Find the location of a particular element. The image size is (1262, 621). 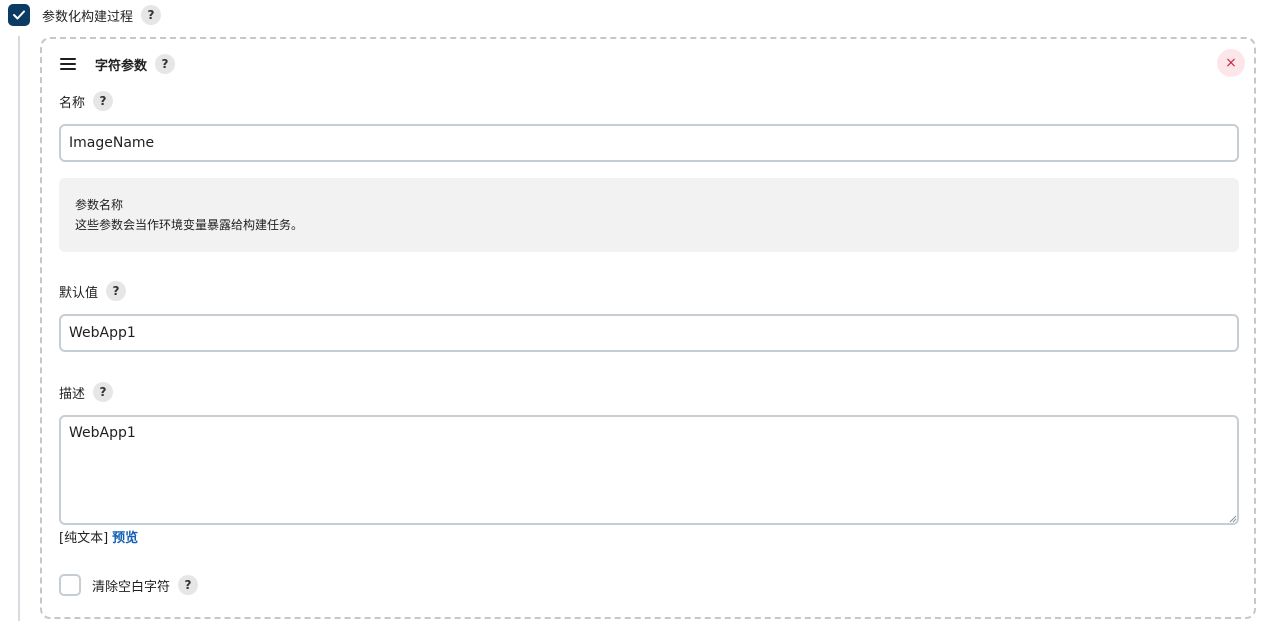

check-icon is located at coordinates (19, 15).